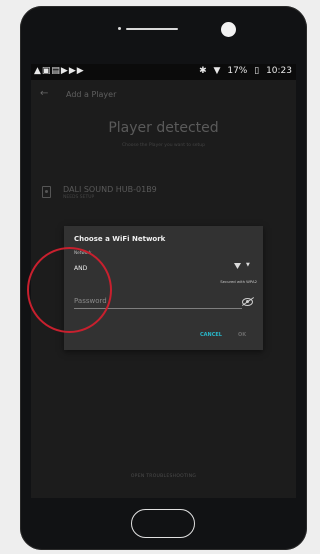 The width and height of the screenshot is (320, 554). I want to click on detected-subtitle: Choose the Player you want to setup, so click(163, 145).